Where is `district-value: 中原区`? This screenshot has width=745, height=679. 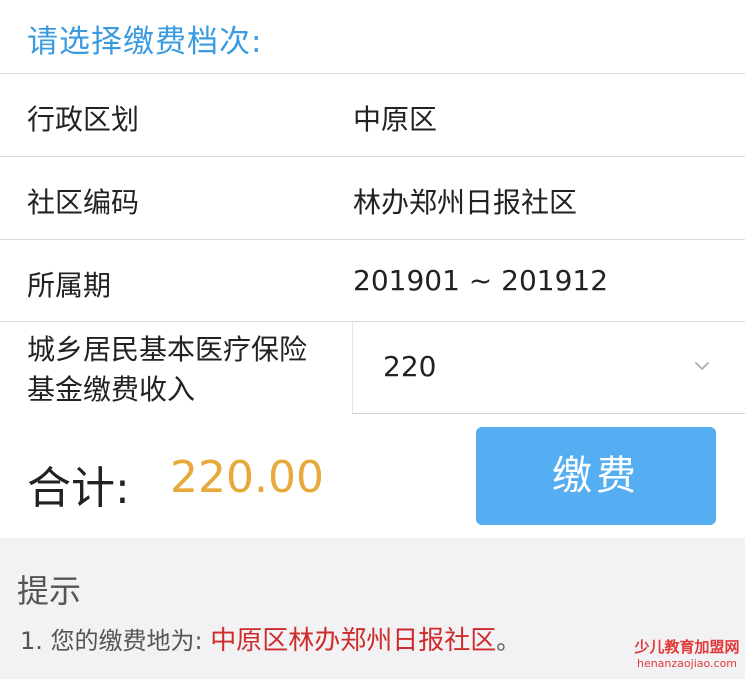
district-value: 中原区 is located at coordinates (395, 119).